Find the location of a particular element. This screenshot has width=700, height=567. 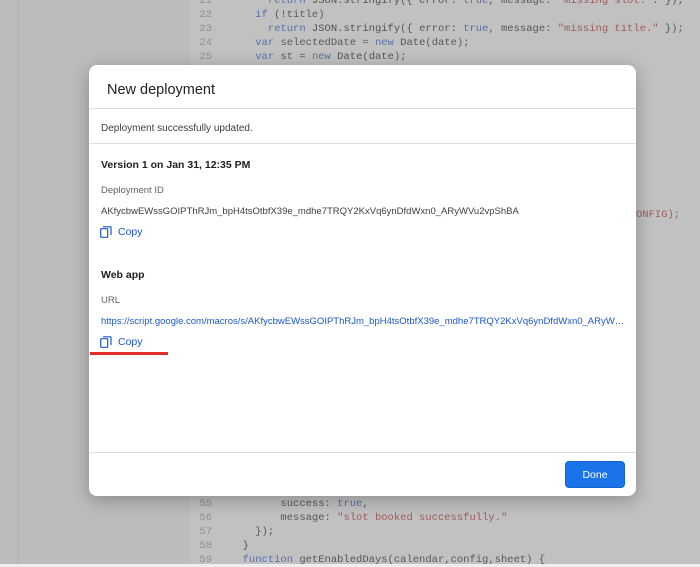

web-app-heading: Web app is located at coordinates (123, 275).